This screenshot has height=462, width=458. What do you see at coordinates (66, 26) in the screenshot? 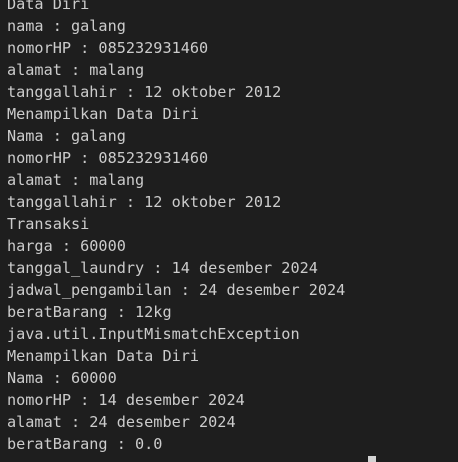
I see `terminal-line: nama : galang` at bounding box center [66, 26].